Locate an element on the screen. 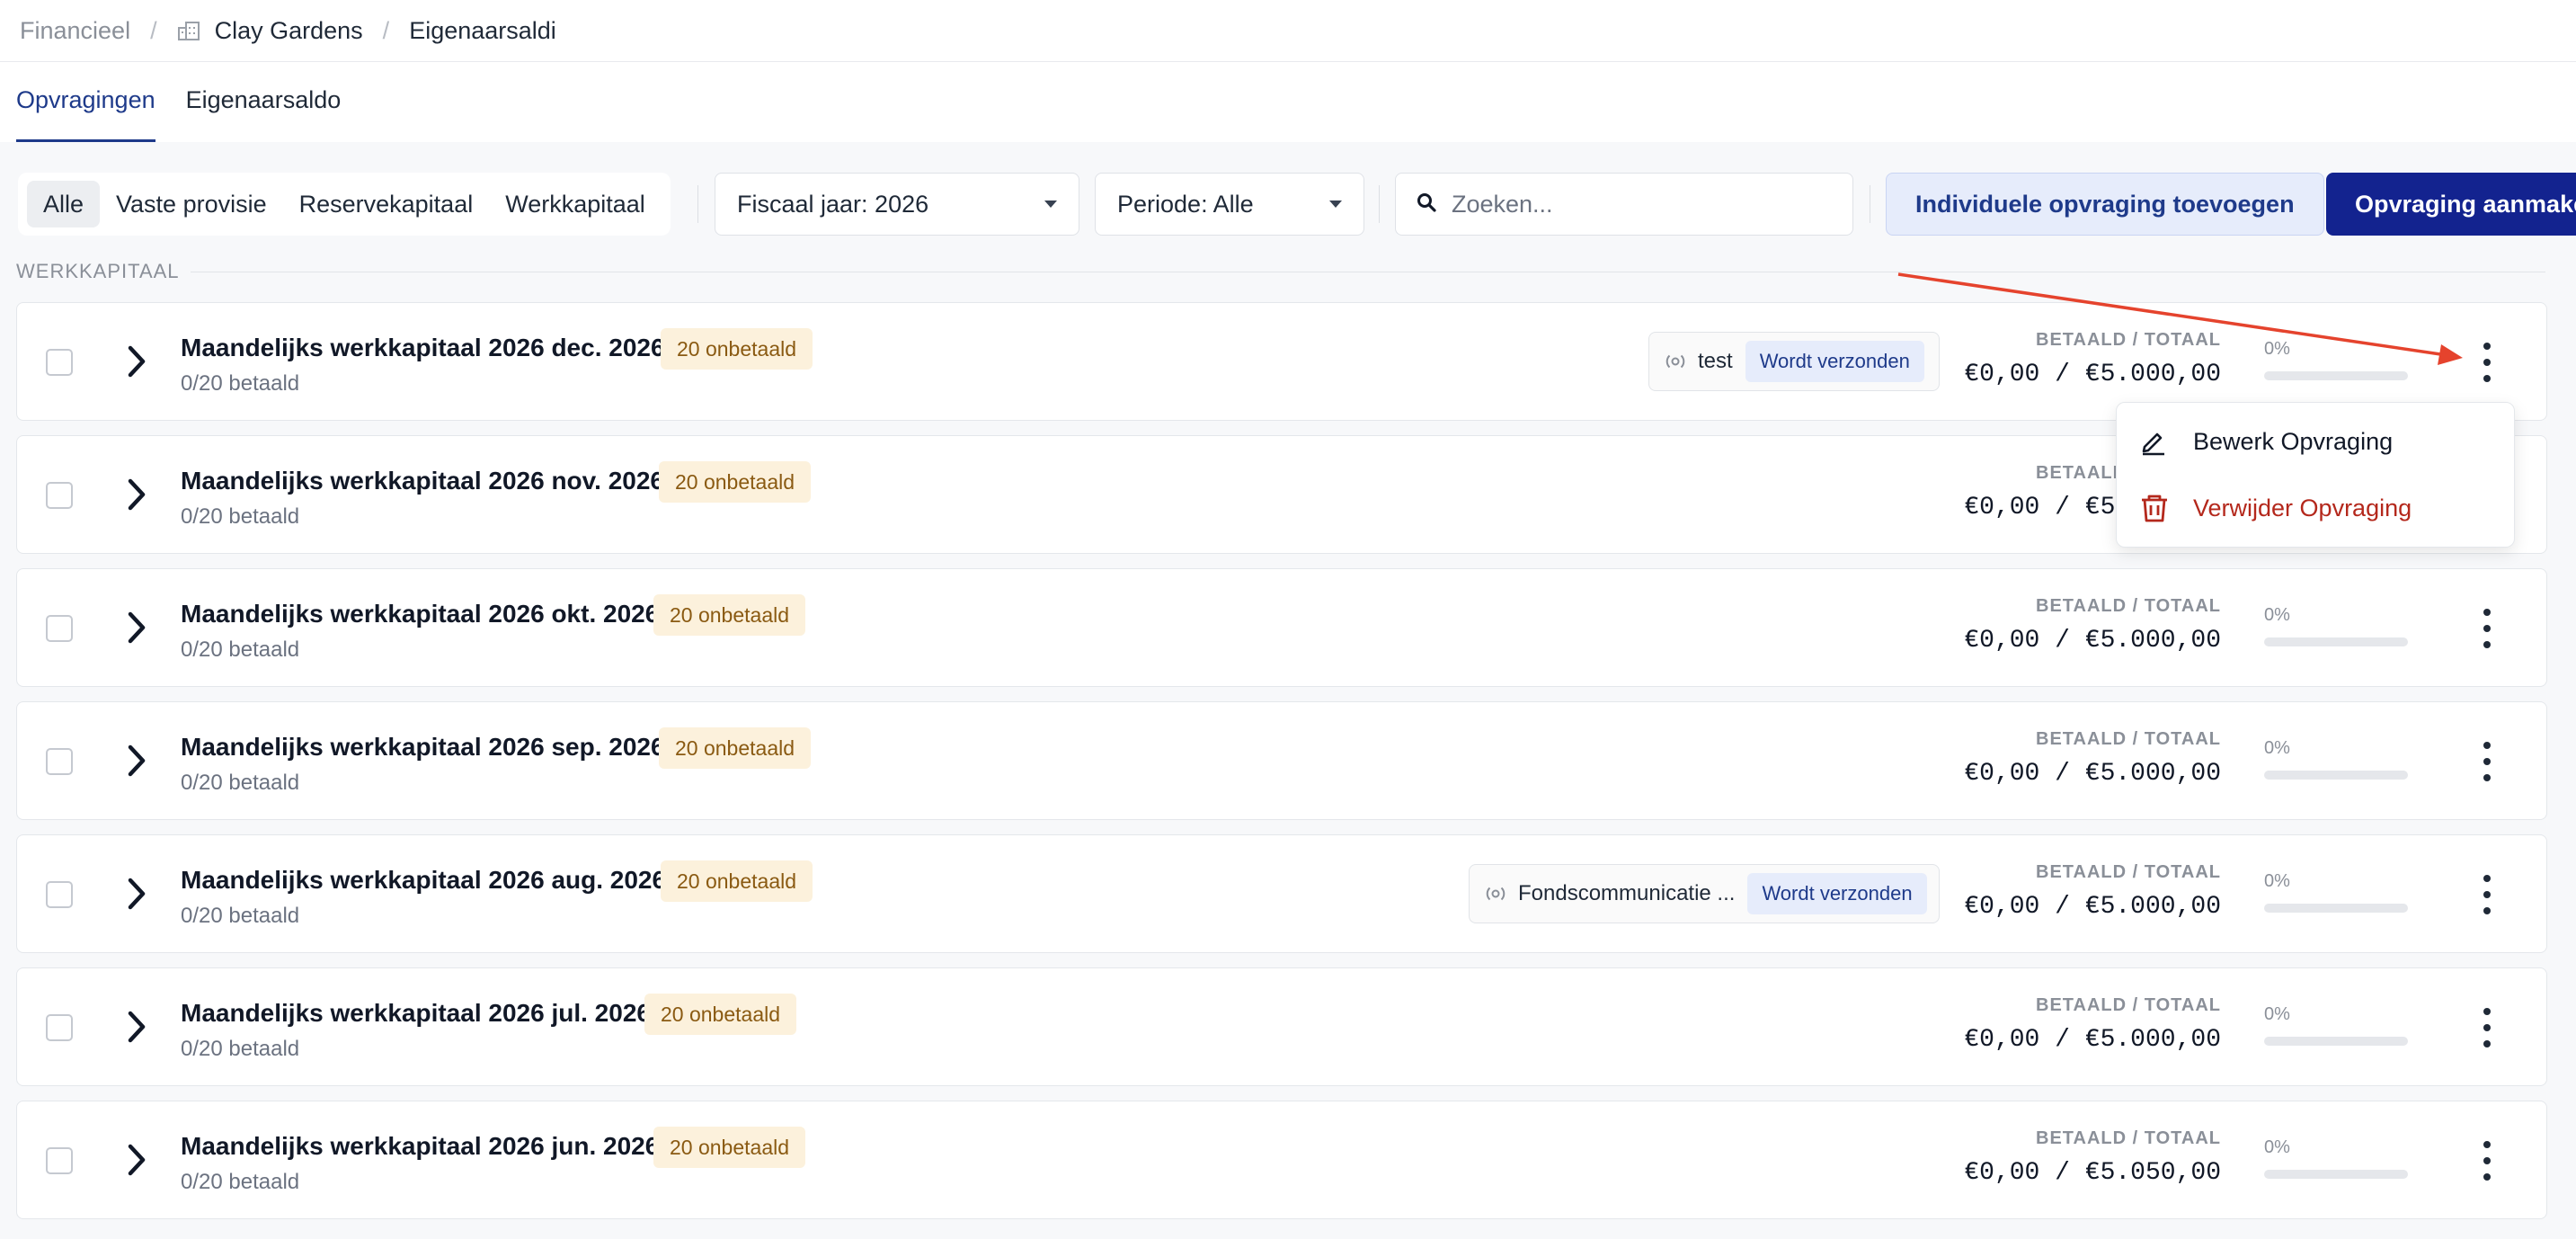 This screenshot has height=1239, width=2576. building-icon is located at coordinates (188, 30).